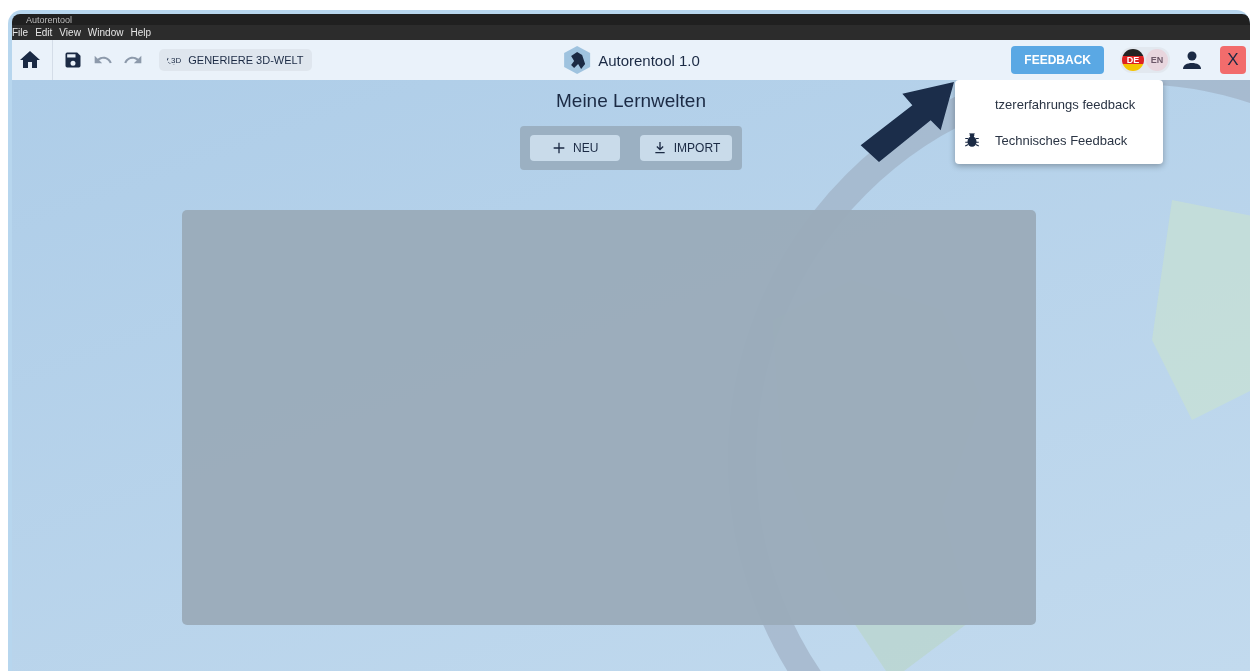 The image size is (1250, 671). I want to click on import-button: IMPORT, so click(686, 148).